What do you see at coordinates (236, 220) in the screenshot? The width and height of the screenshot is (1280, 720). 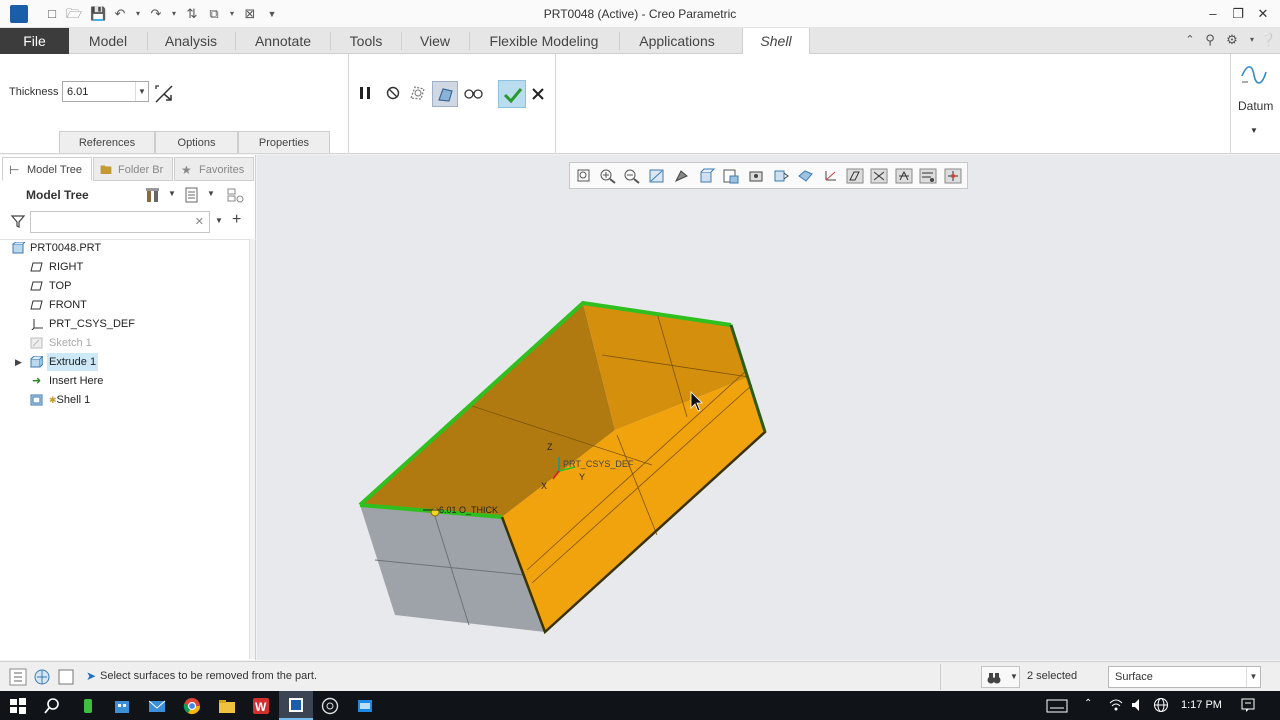 I see `add-filter-icon: +` at bounding box center [236, 220].